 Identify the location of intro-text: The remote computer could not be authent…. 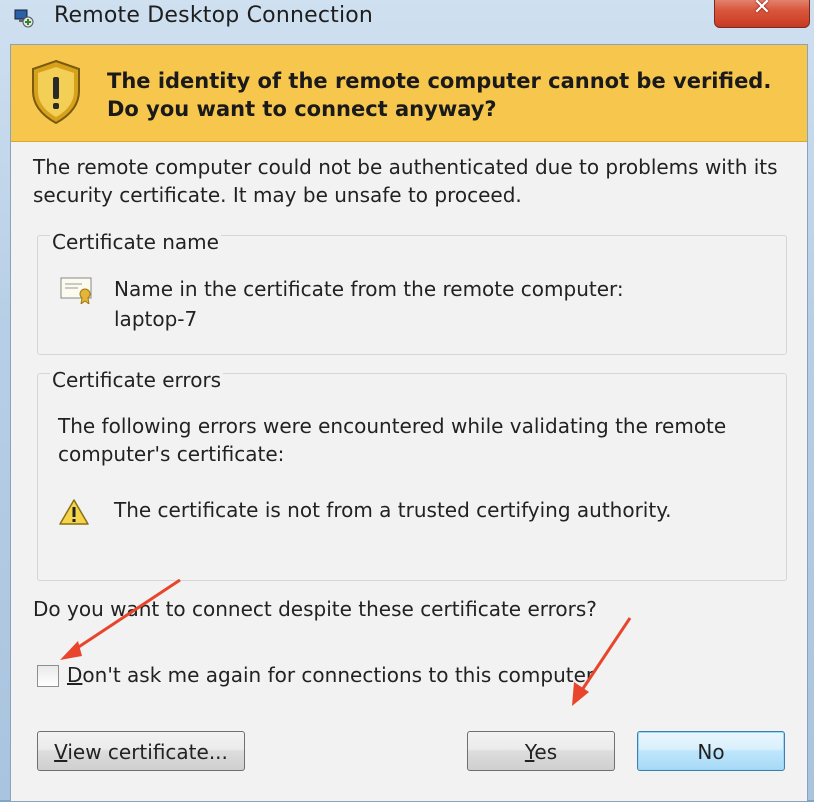
(405, 181).